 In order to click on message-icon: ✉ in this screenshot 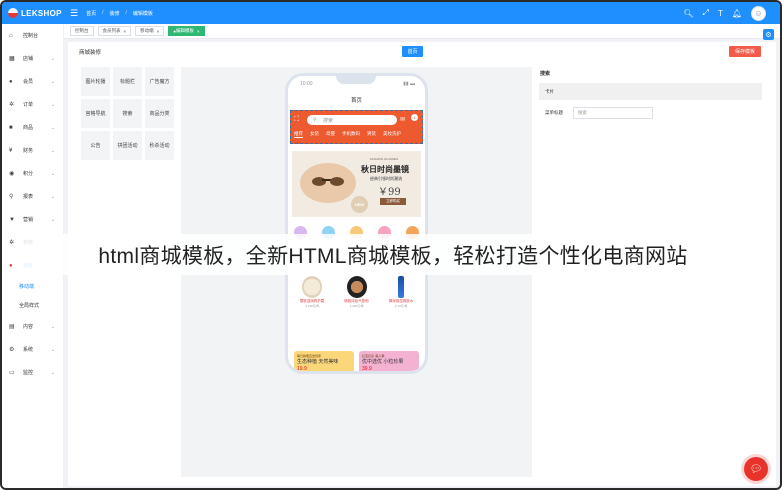, I will do `click(403, 120)`.